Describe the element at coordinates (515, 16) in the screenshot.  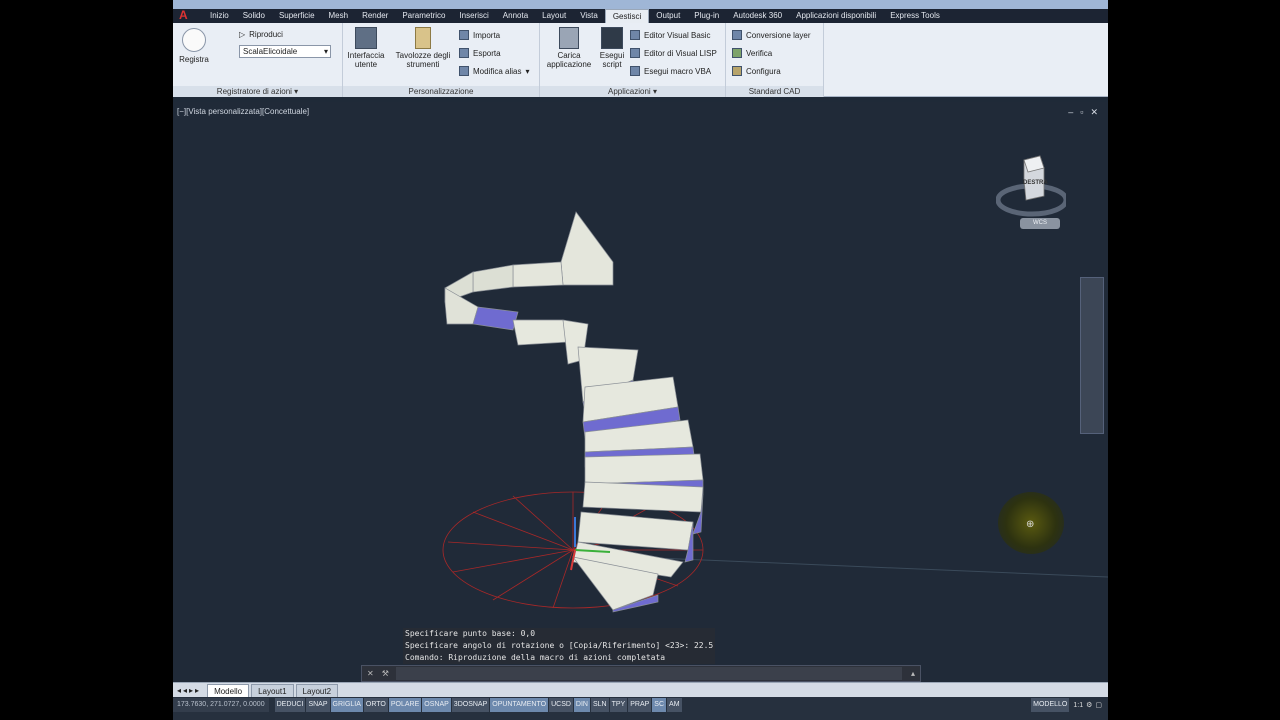
I see `tab-annota: Annota` at that location.